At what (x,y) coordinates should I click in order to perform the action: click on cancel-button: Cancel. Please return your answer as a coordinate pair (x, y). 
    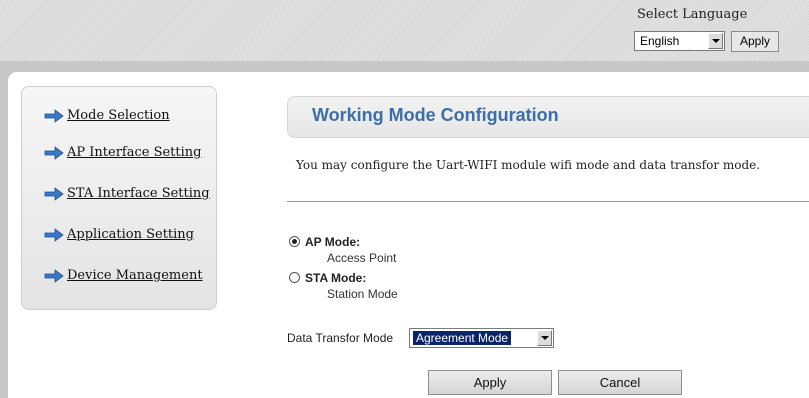
    Looking at the image, I should click on (620, 382).